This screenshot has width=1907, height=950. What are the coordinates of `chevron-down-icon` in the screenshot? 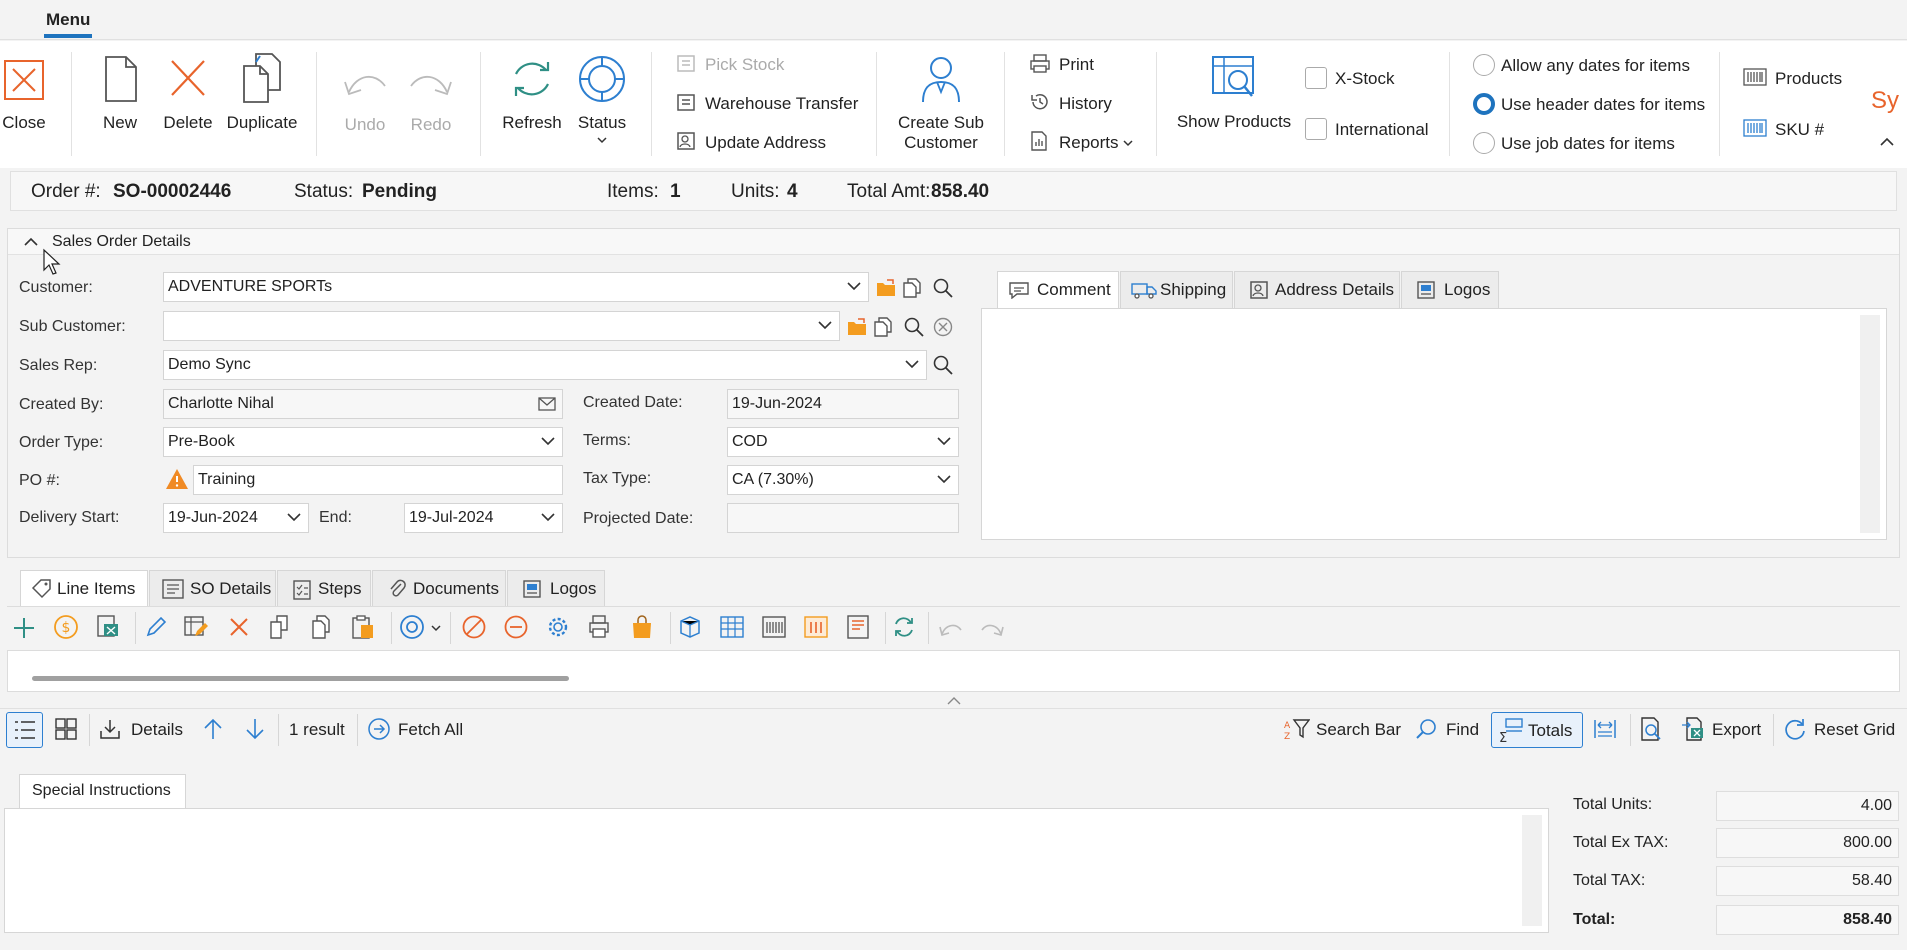 It's located at (436, 628).